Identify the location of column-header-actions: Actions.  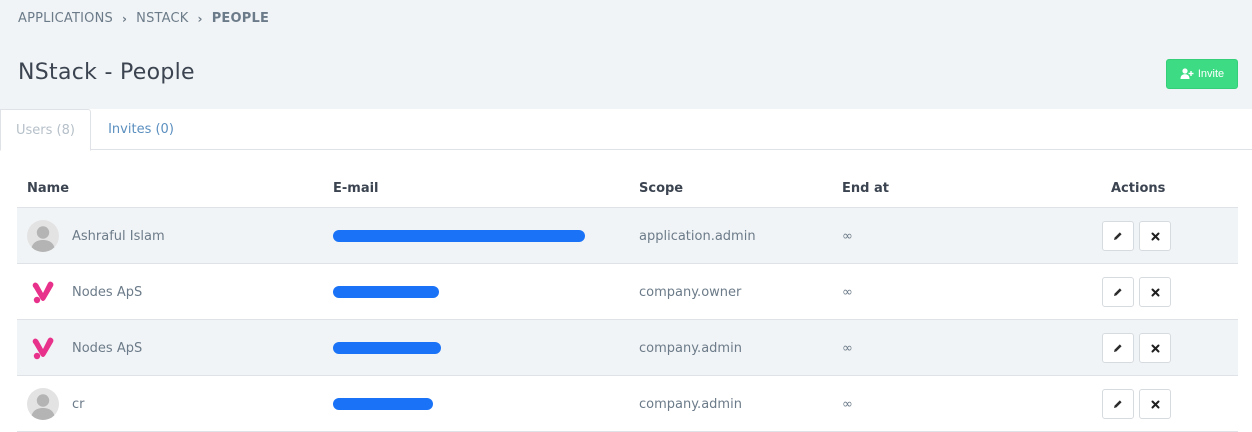
(1138, 188).